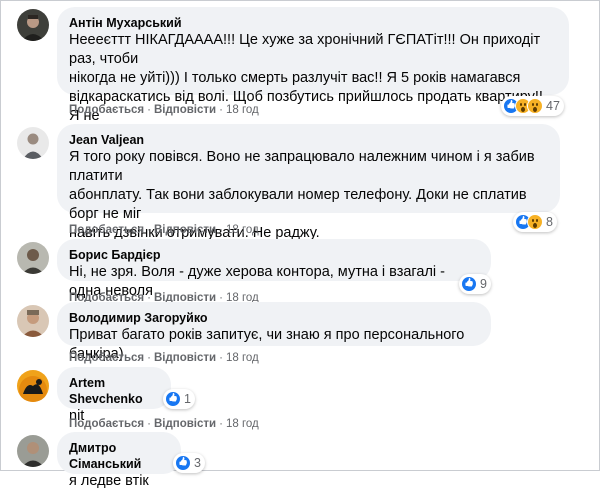 Image resolution: width=600 pixels, height=491 pixels. I want to click on reactions-badge: 47, so click(532, 106).